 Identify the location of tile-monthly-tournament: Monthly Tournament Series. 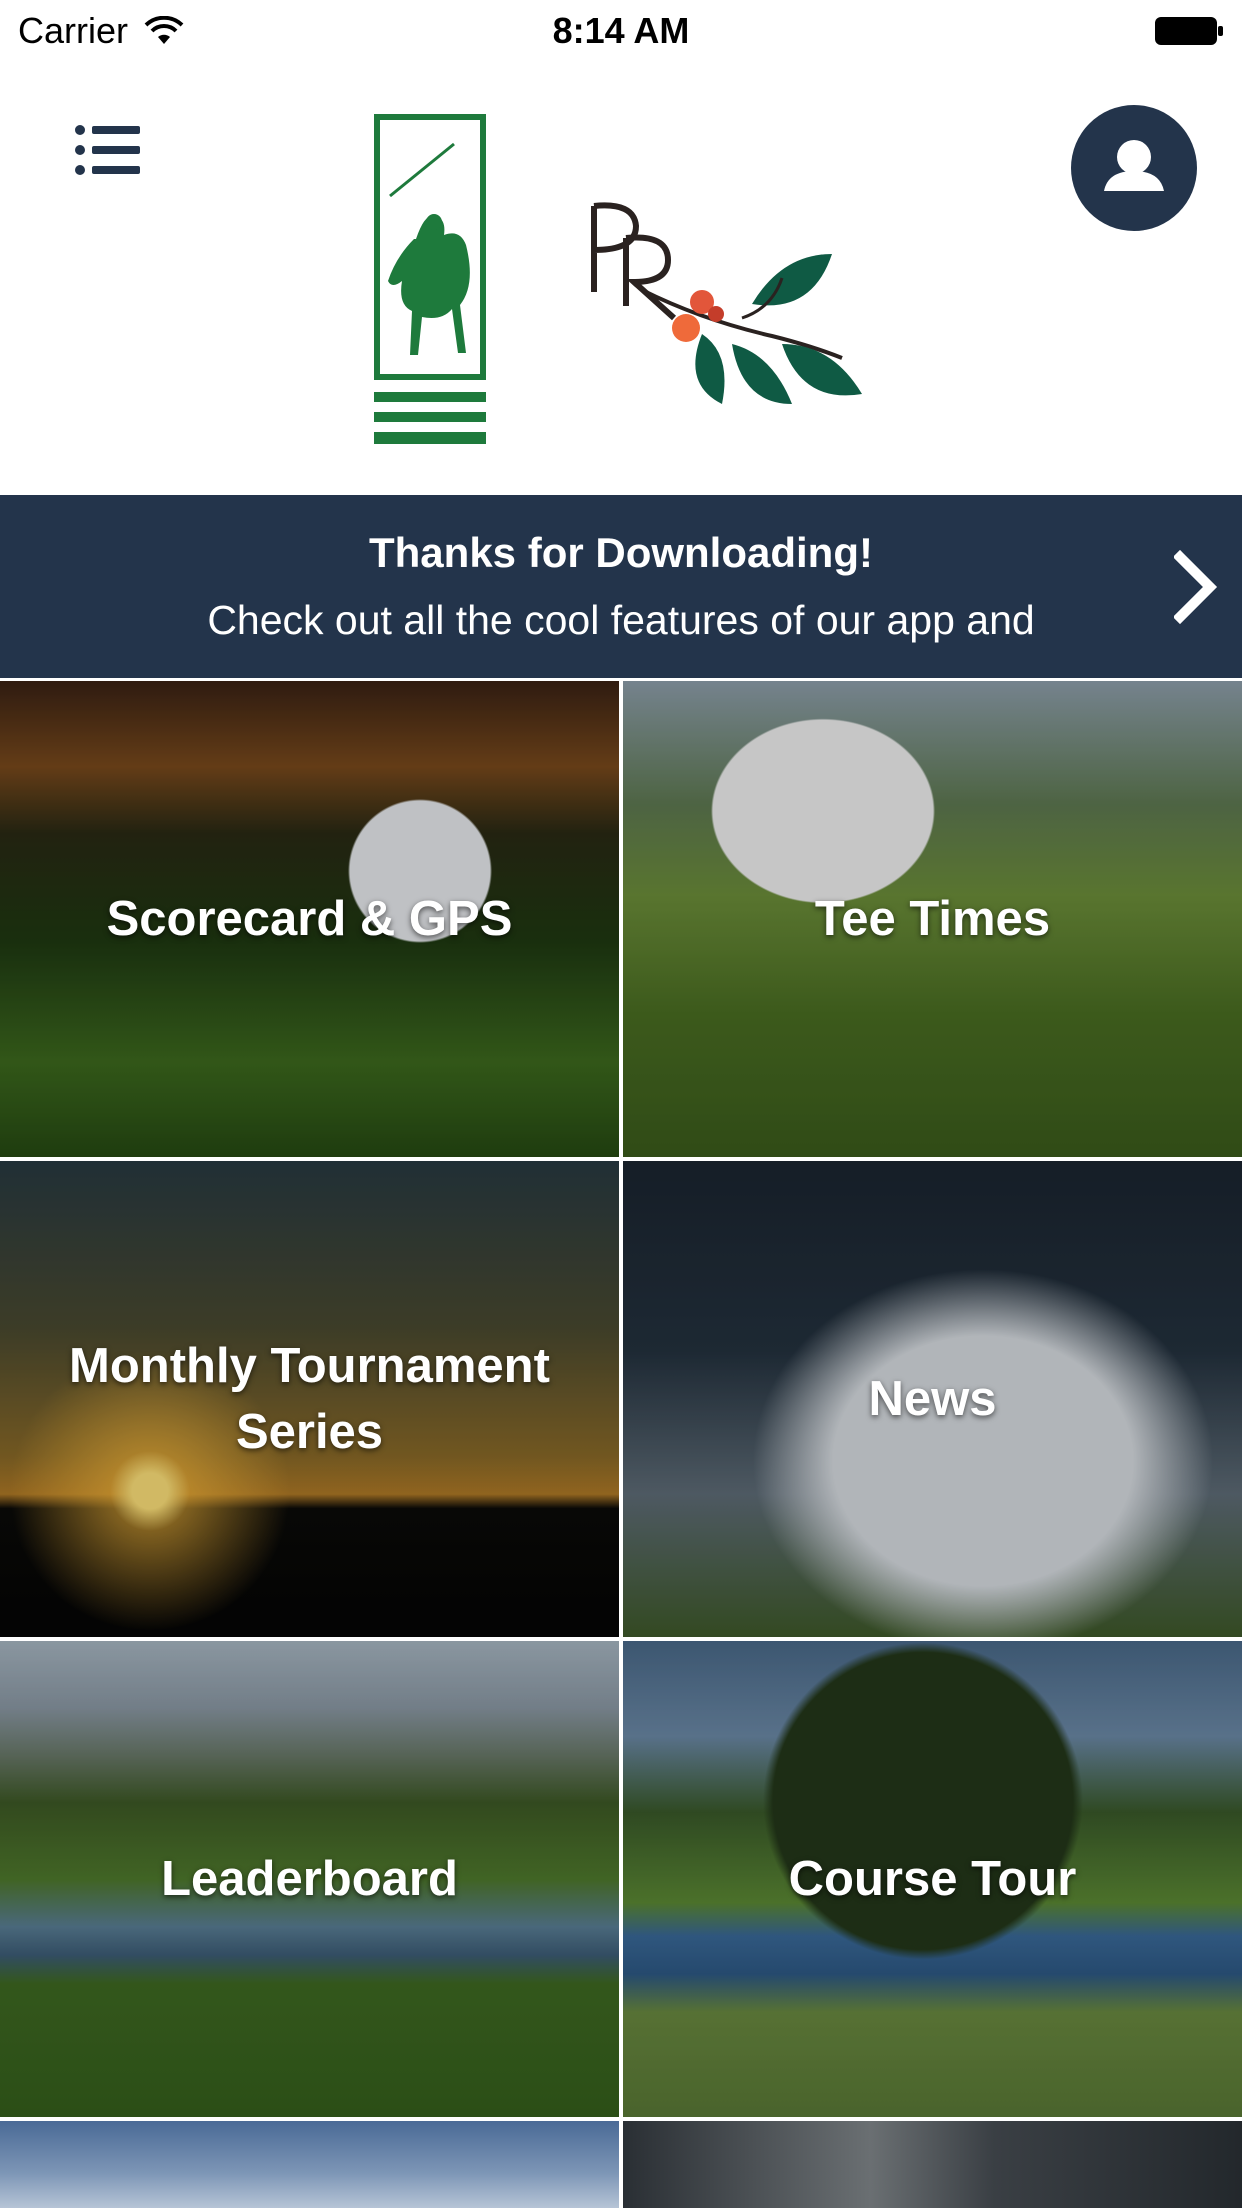
(309, 1399).